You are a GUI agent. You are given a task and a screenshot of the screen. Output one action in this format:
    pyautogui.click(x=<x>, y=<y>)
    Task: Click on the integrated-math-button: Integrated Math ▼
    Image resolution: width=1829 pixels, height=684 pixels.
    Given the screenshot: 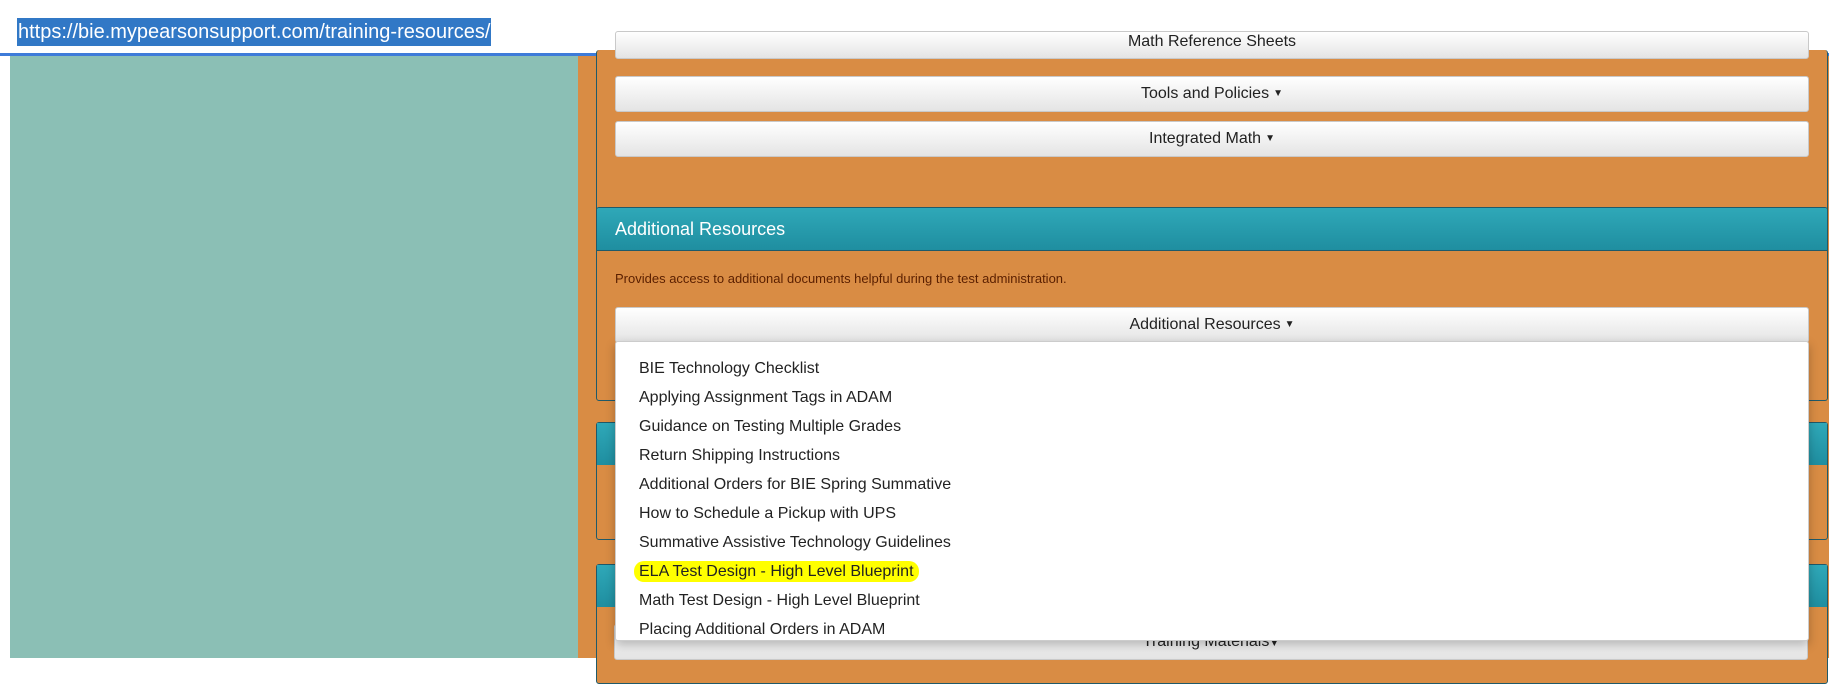 What is the action you would take?
    pyautogui.click(x=1212, y=139)
    